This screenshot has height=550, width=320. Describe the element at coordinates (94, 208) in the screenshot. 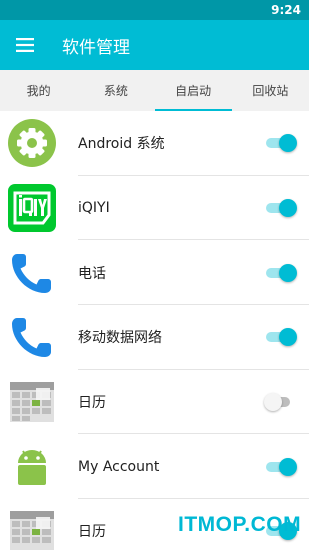

I see `app-name: iQIYI` at that location.